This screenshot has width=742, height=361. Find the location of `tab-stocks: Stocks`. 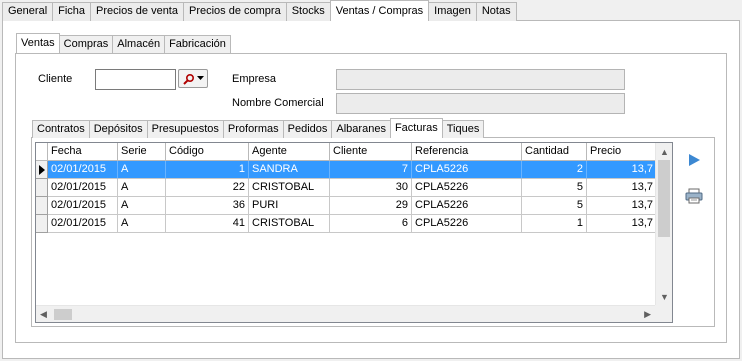

tab-stocks: Stocks is located at coordinates (308, 11).